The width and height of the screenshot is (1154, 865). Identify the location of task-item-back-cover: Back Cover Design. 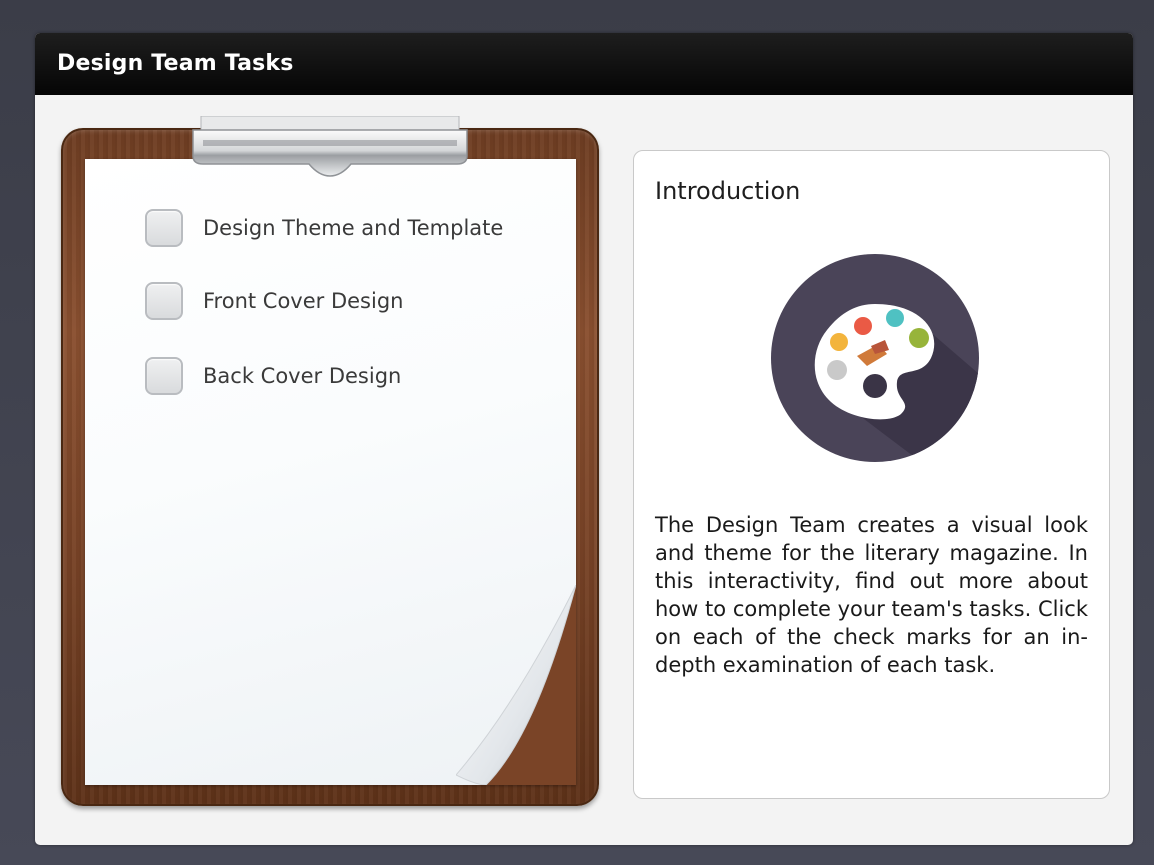
(273, 376).